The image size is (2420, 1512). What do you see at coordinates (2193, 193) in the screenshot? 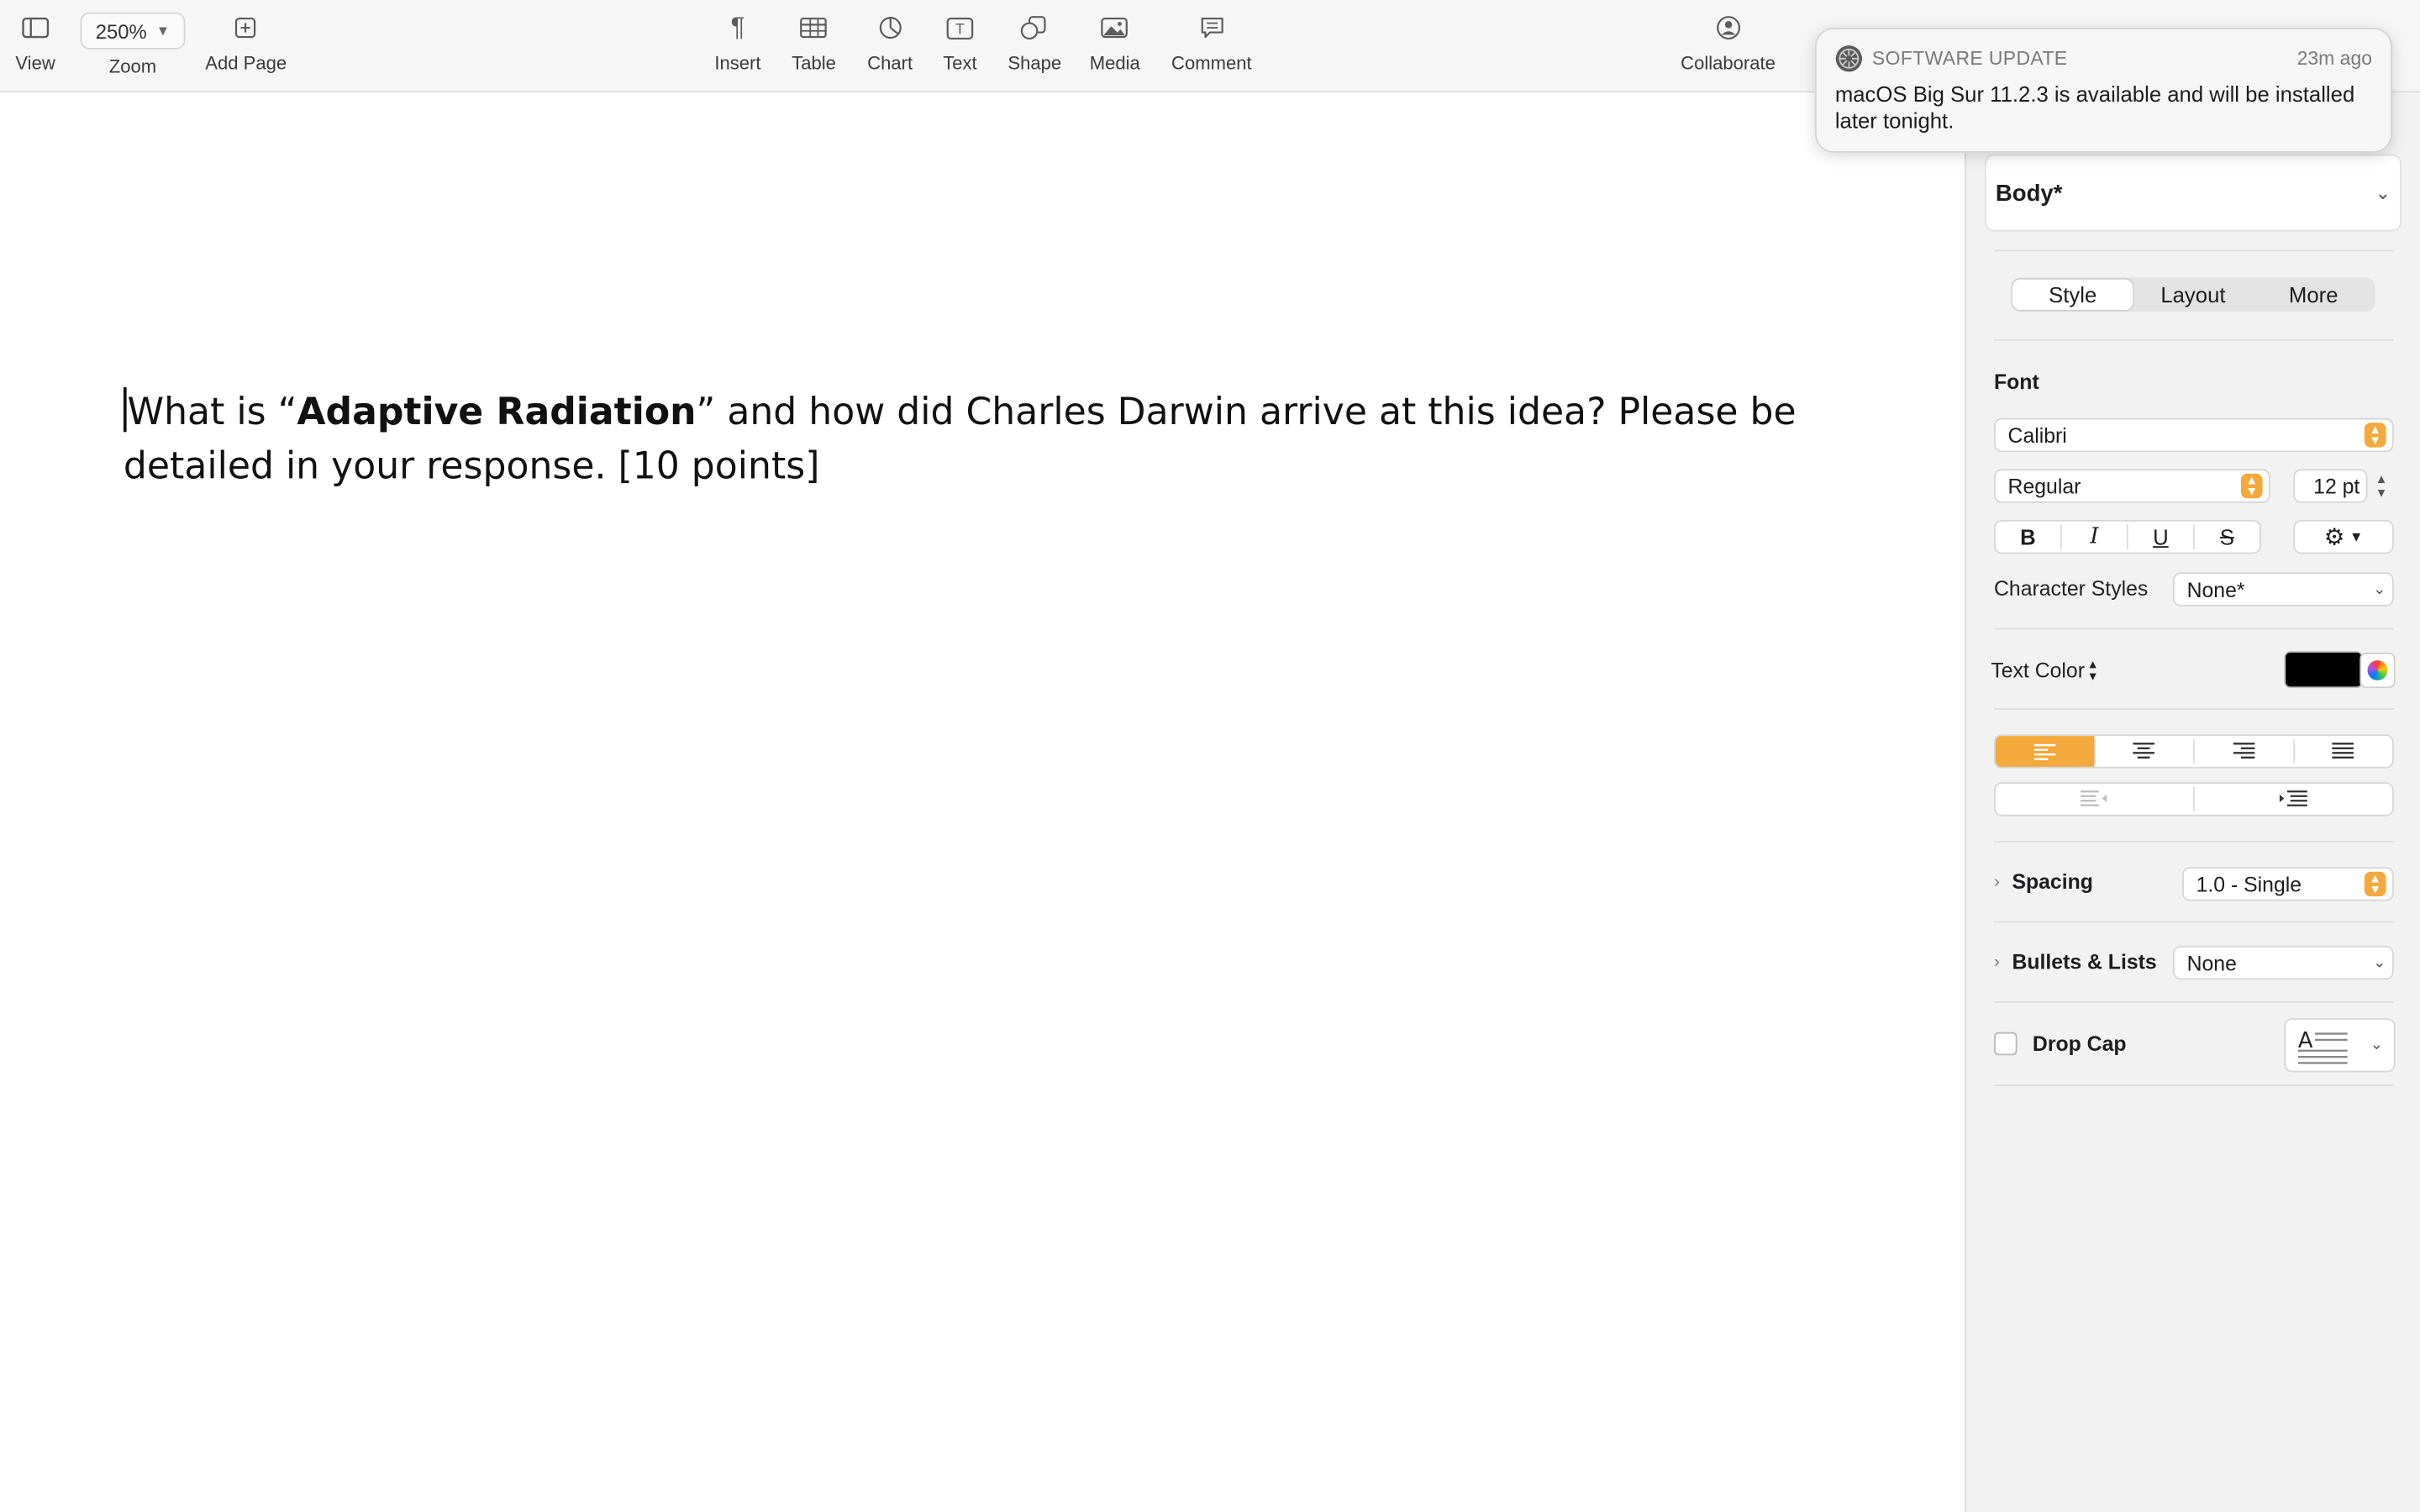
I see `paragraph-style-popup: Body* ⌄` at bounding box center [2193, 193].